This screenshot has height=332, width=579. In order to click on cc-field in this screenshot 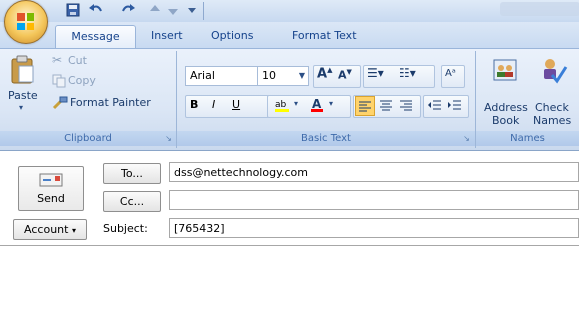, I will do `click(374, 200)`.